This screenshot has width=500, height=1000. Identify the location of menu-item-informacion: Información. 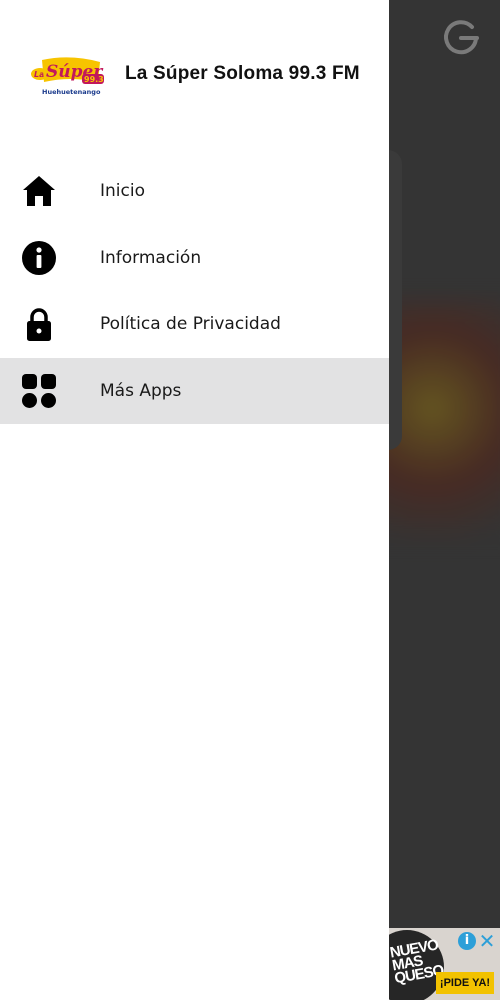
(194, 258).